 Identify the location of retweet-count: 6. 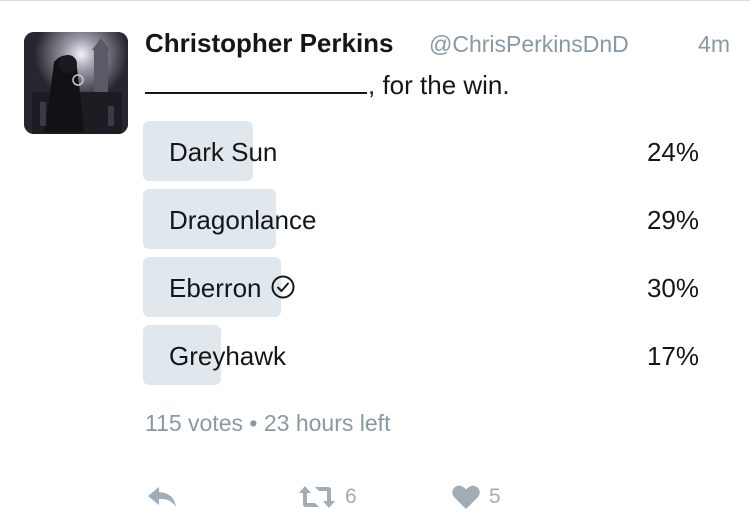
(351, 496).